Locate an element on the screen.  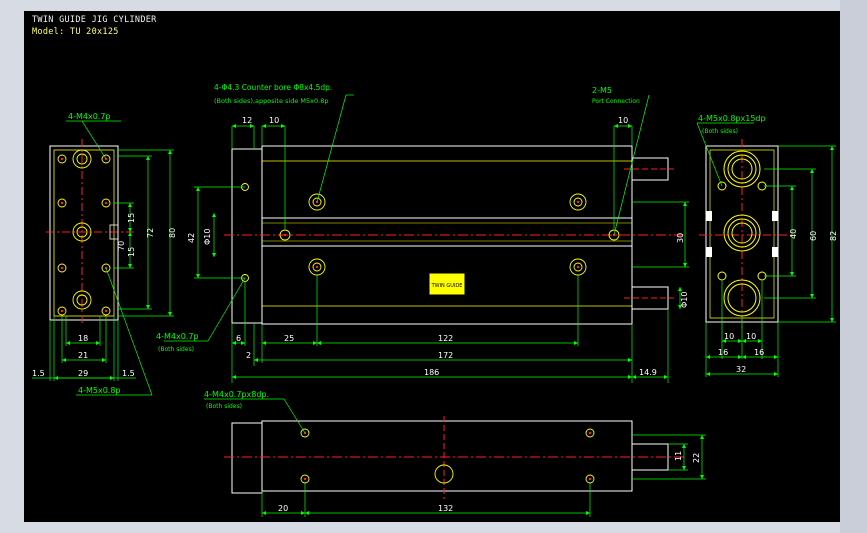
dim-1-5-left: 1.5 is located at coordinates (38, 373).